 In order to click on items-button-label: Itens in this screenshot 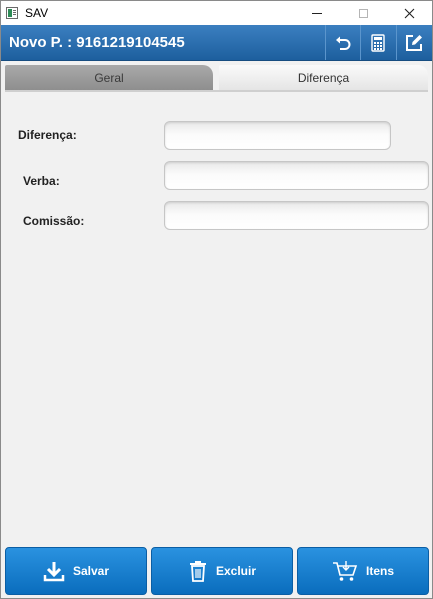, I will do `click(379, 571)`.